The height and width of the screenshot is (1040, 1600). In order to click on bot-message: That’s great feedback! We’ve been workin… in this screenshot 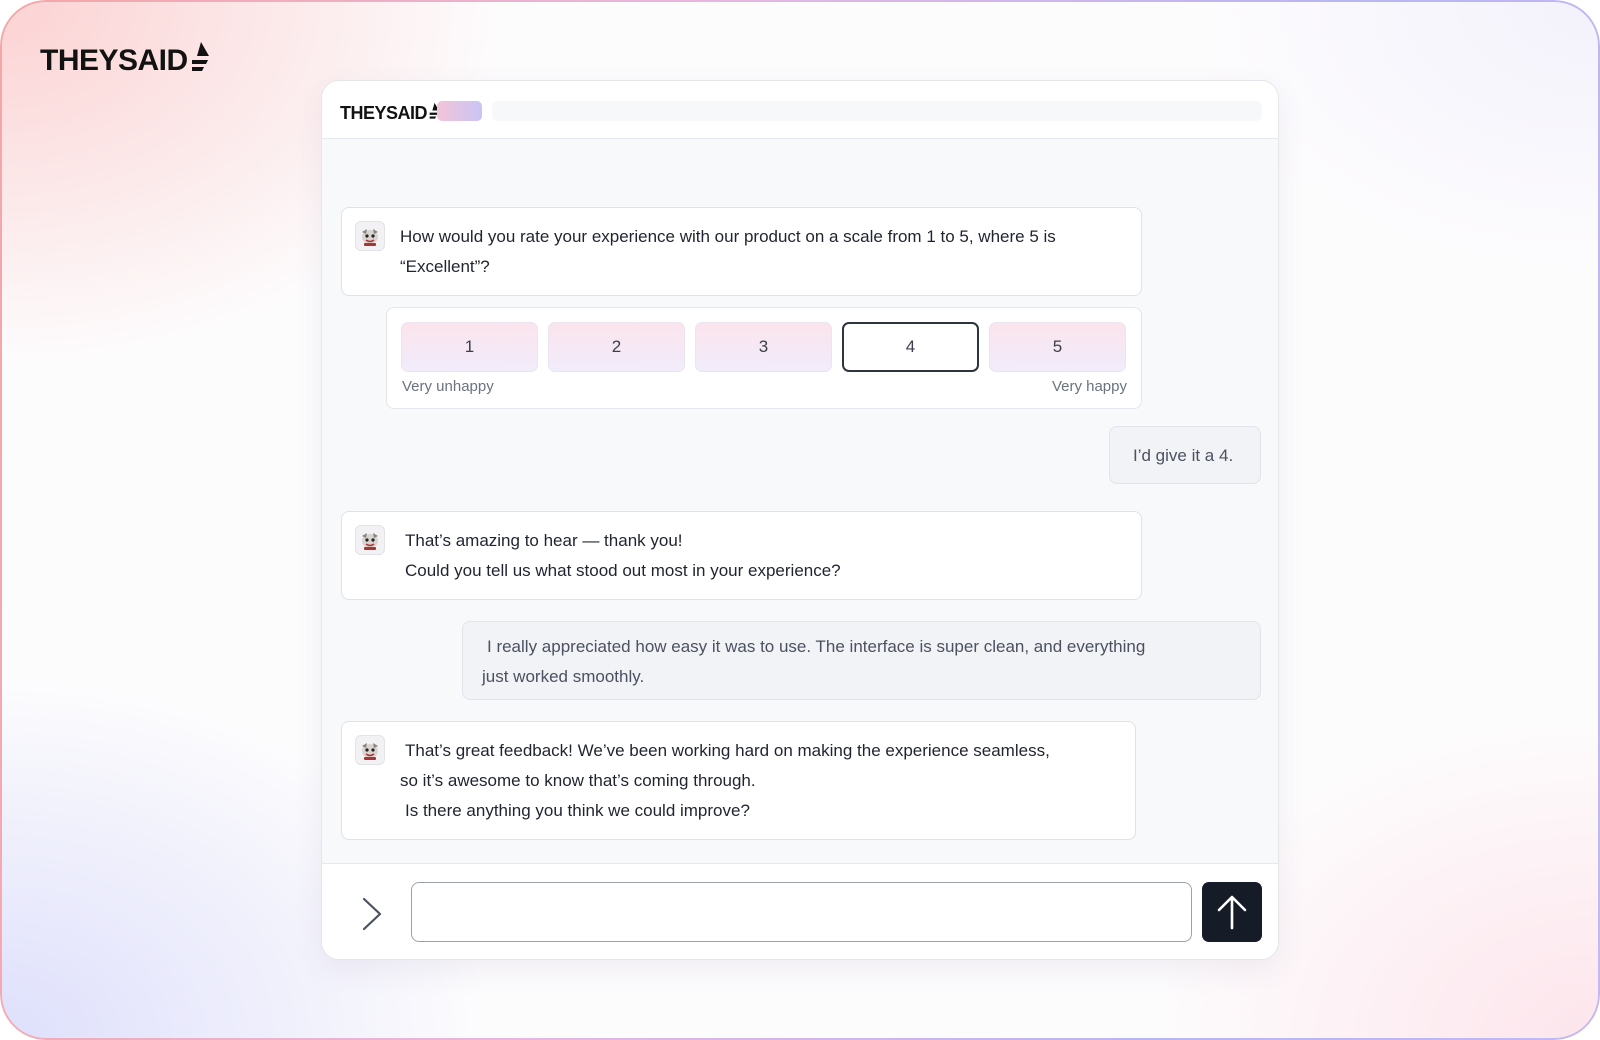, I will do `click(738, 780)`.